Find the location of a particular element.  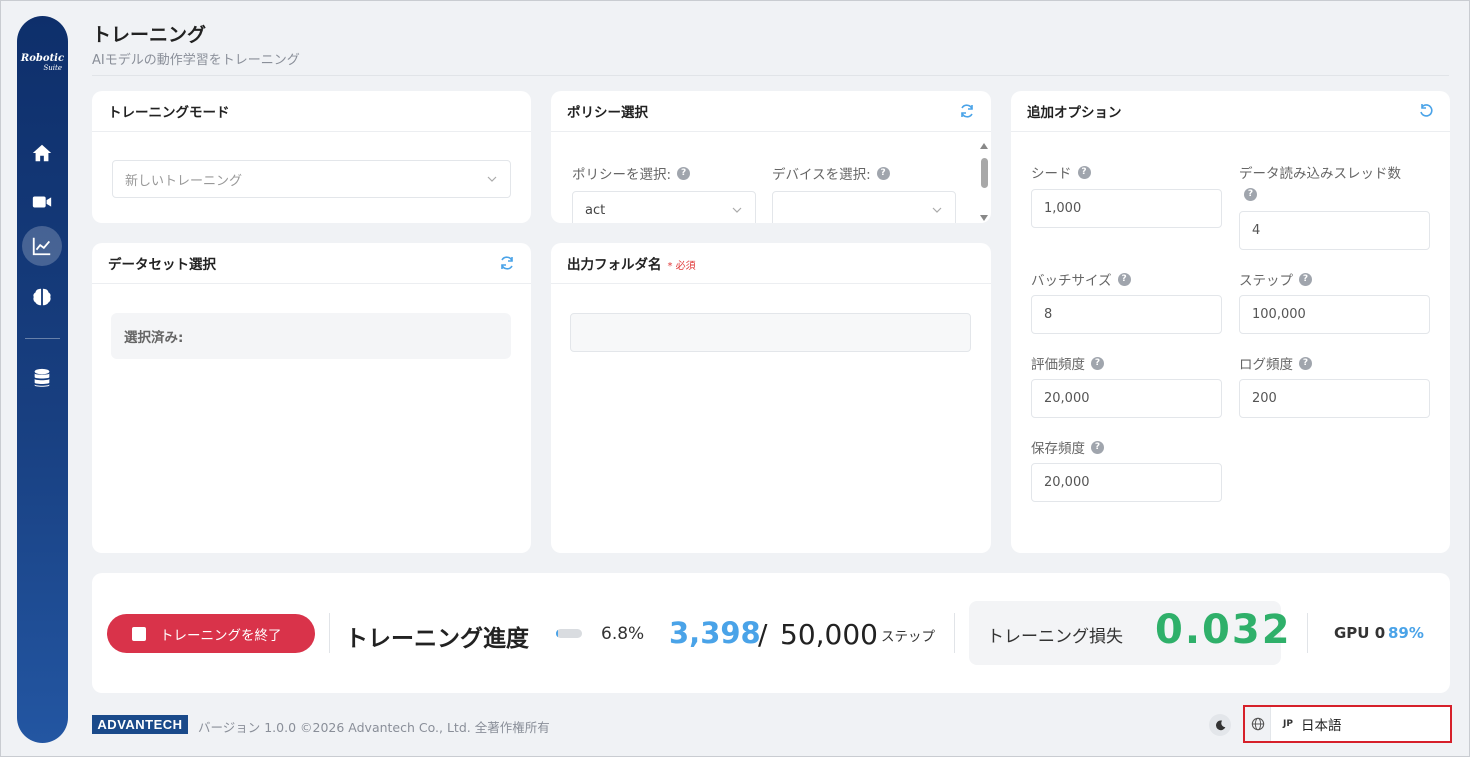

total-steps: 50,000 is located at coordinates (829, 634).